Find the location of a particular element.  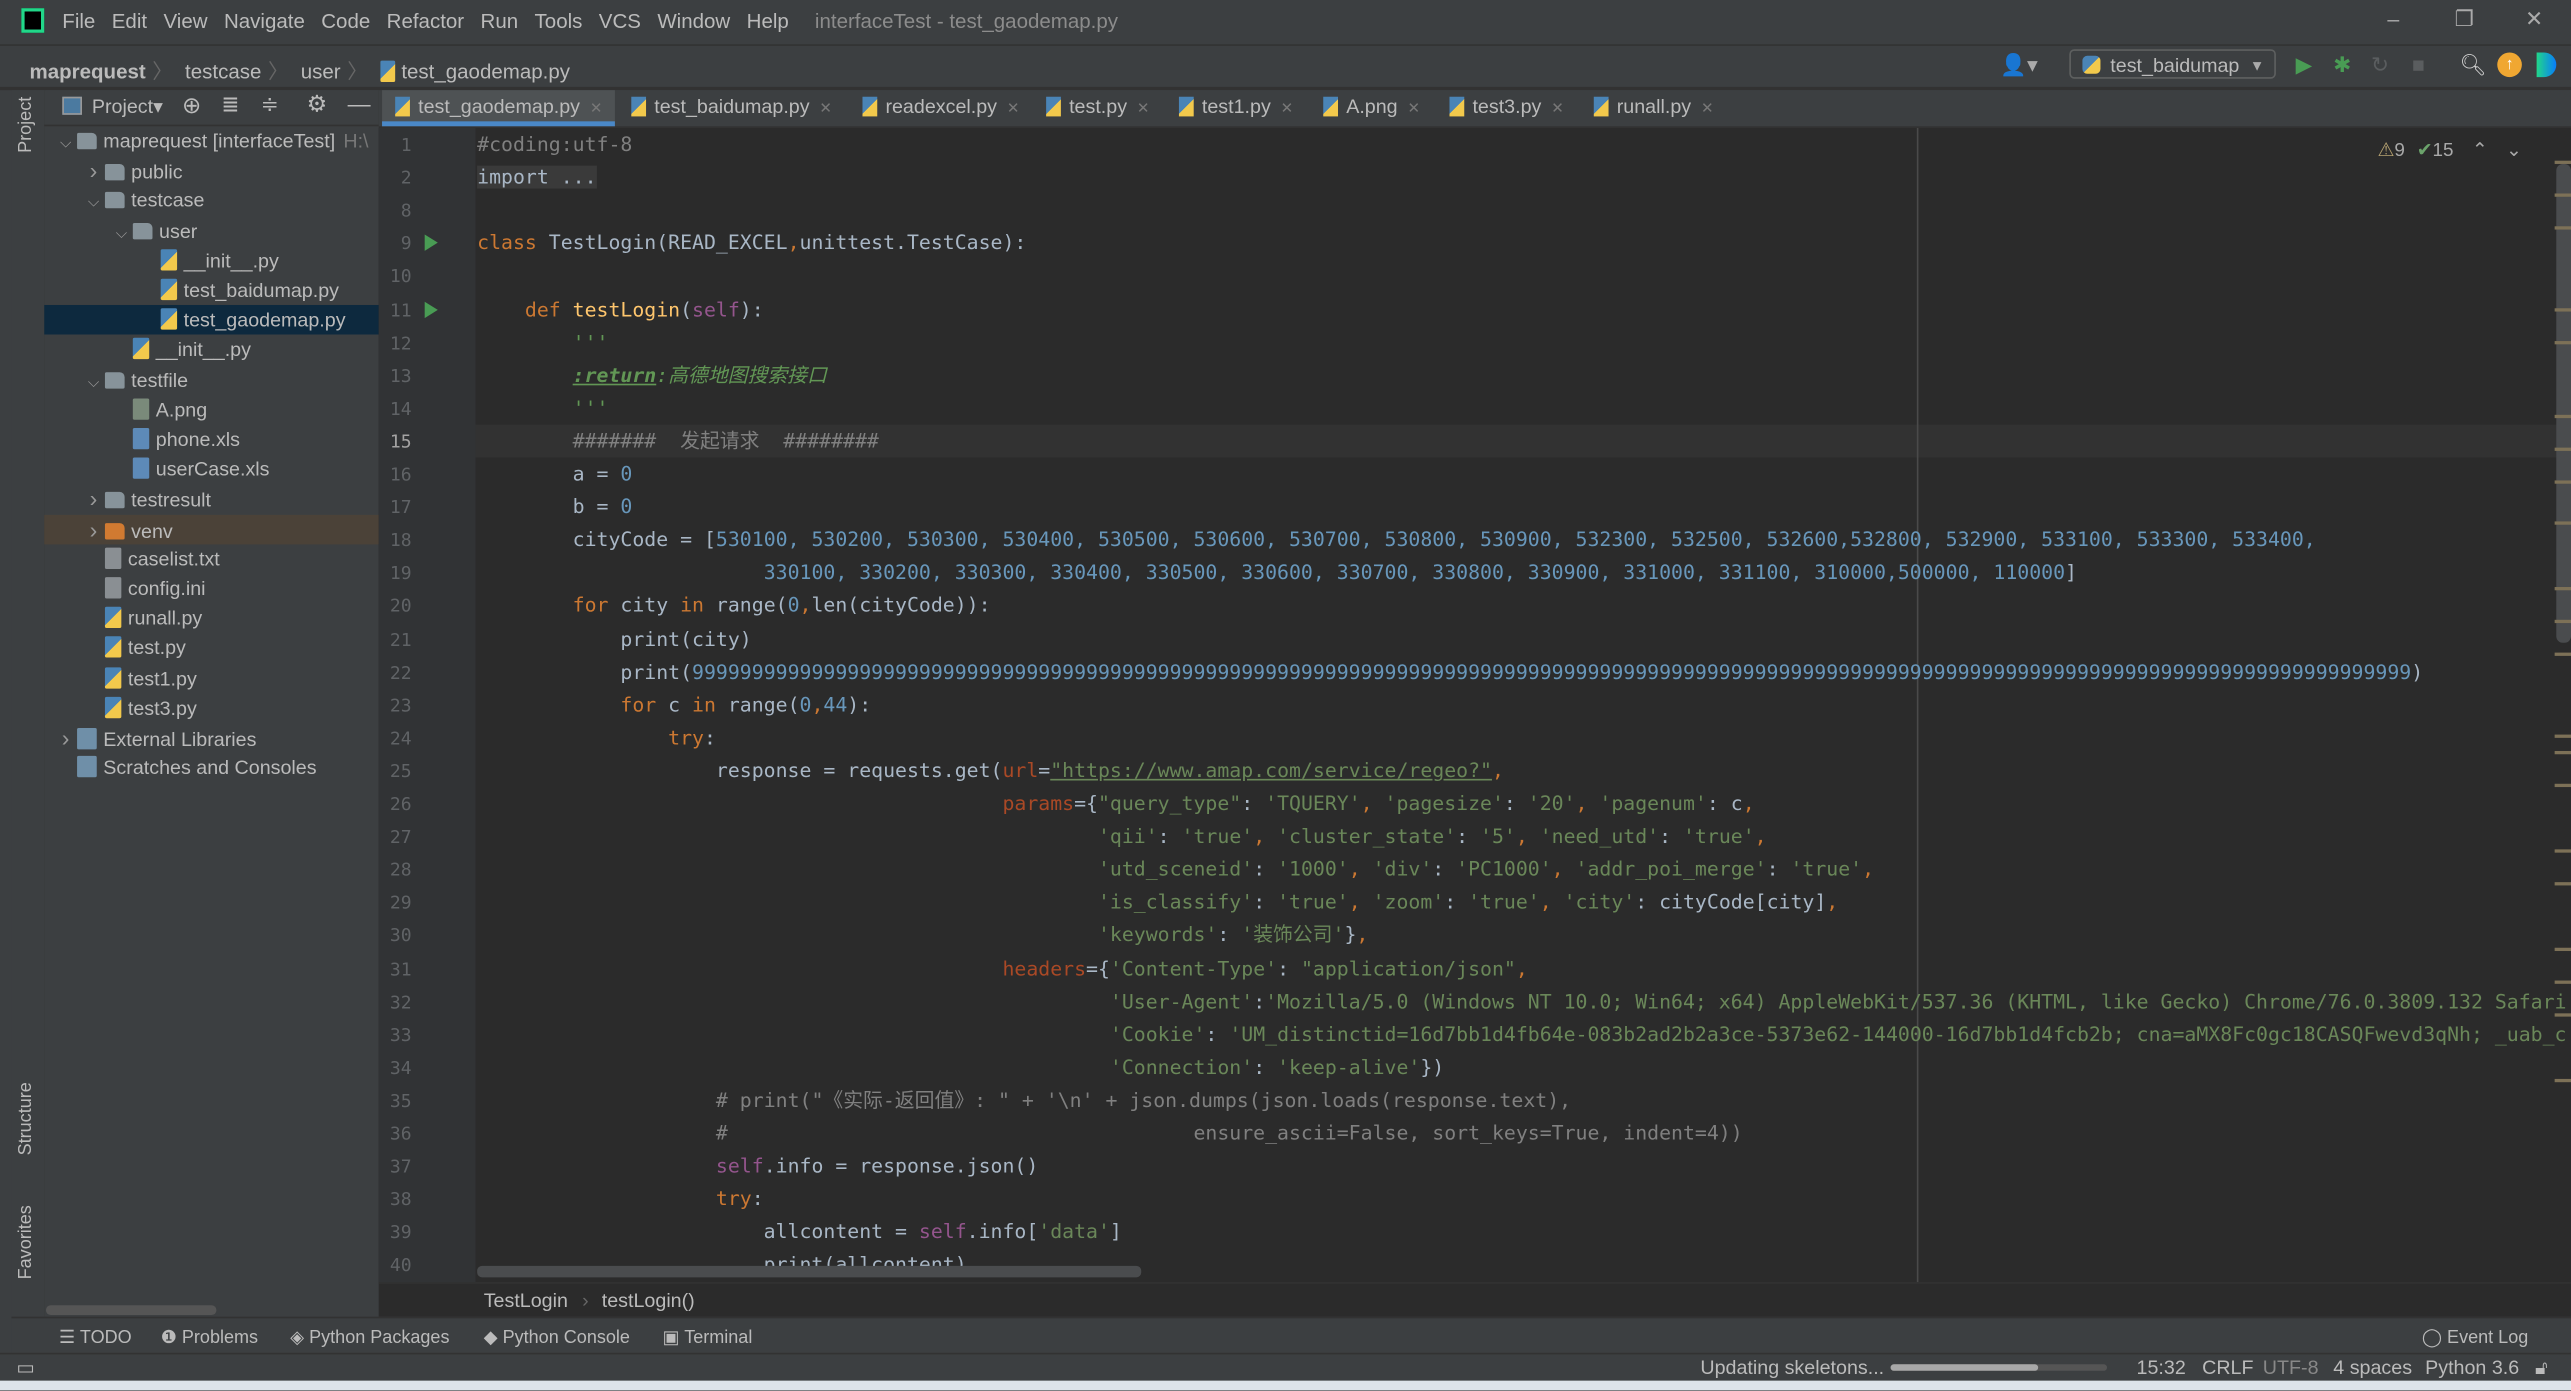

crumb-user: user is located at coordinates (321, 72).